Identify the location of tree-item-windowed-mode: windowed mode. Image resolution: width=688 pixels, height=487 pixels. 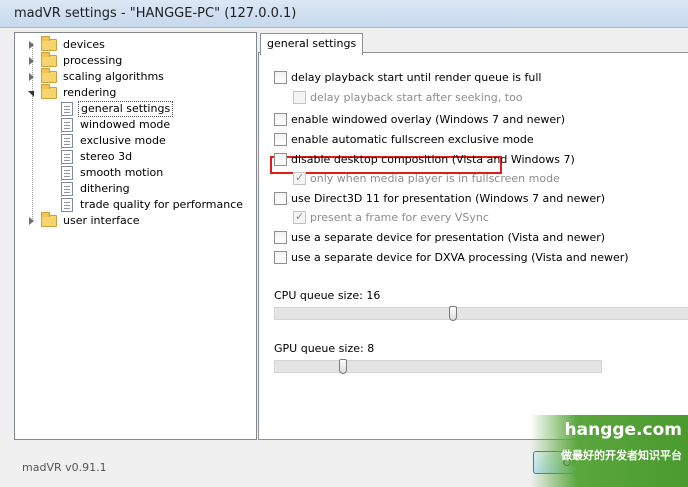
(116, 125).